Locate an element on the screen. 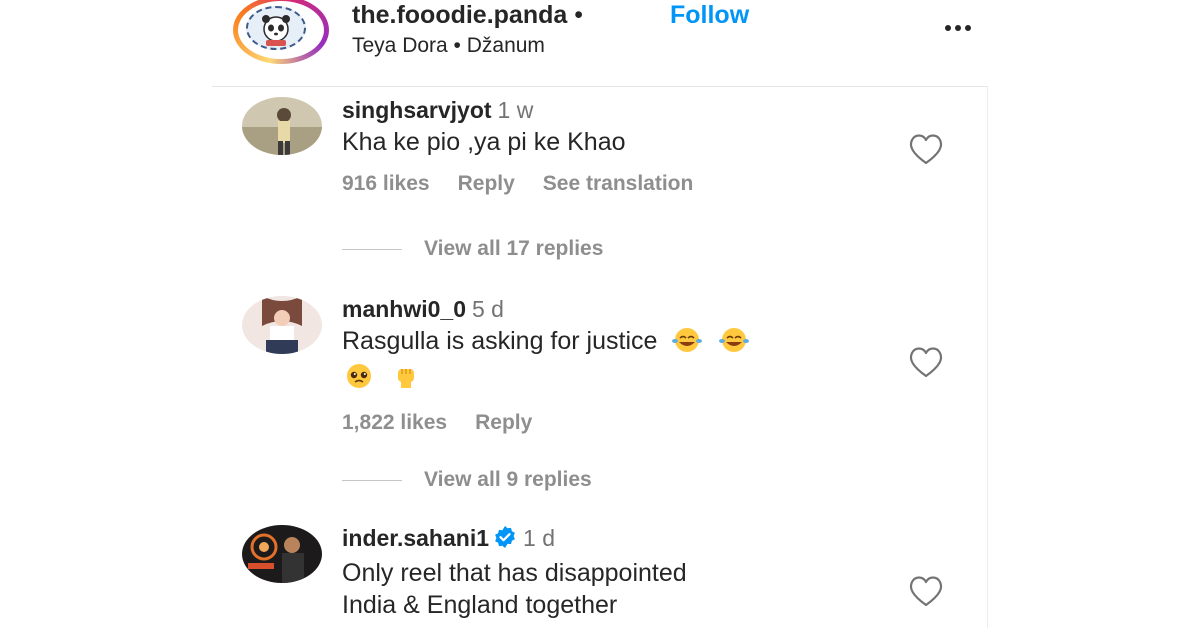 Image resolution: width=1200 pixels, height=628 pixels. comment-text: Rasgulla is asking for justice is located at coordinates (622, 361).